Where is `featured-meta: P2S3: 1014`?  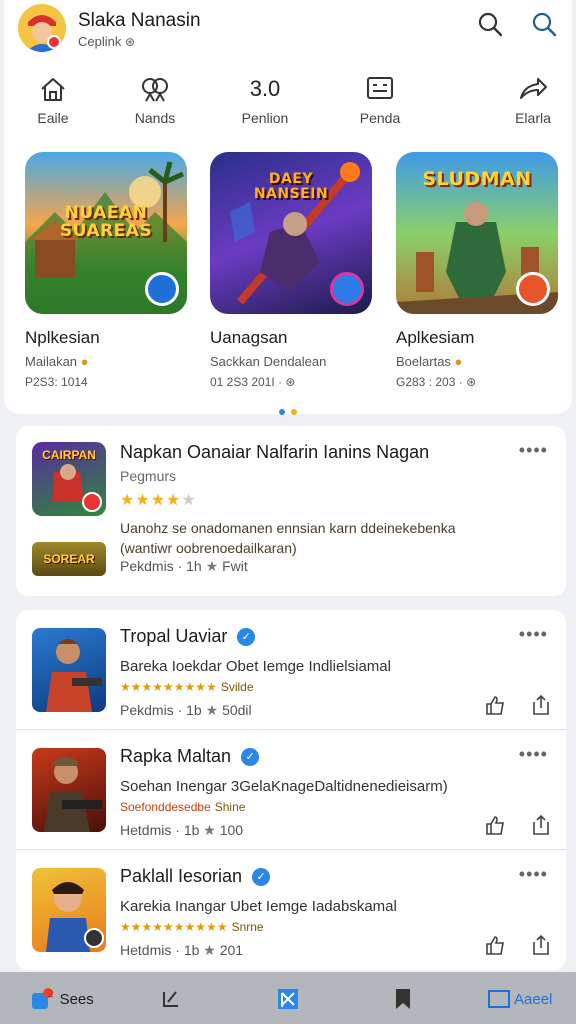 featured-meta: P2S3: 1014 is located at coordinates (56, 382).